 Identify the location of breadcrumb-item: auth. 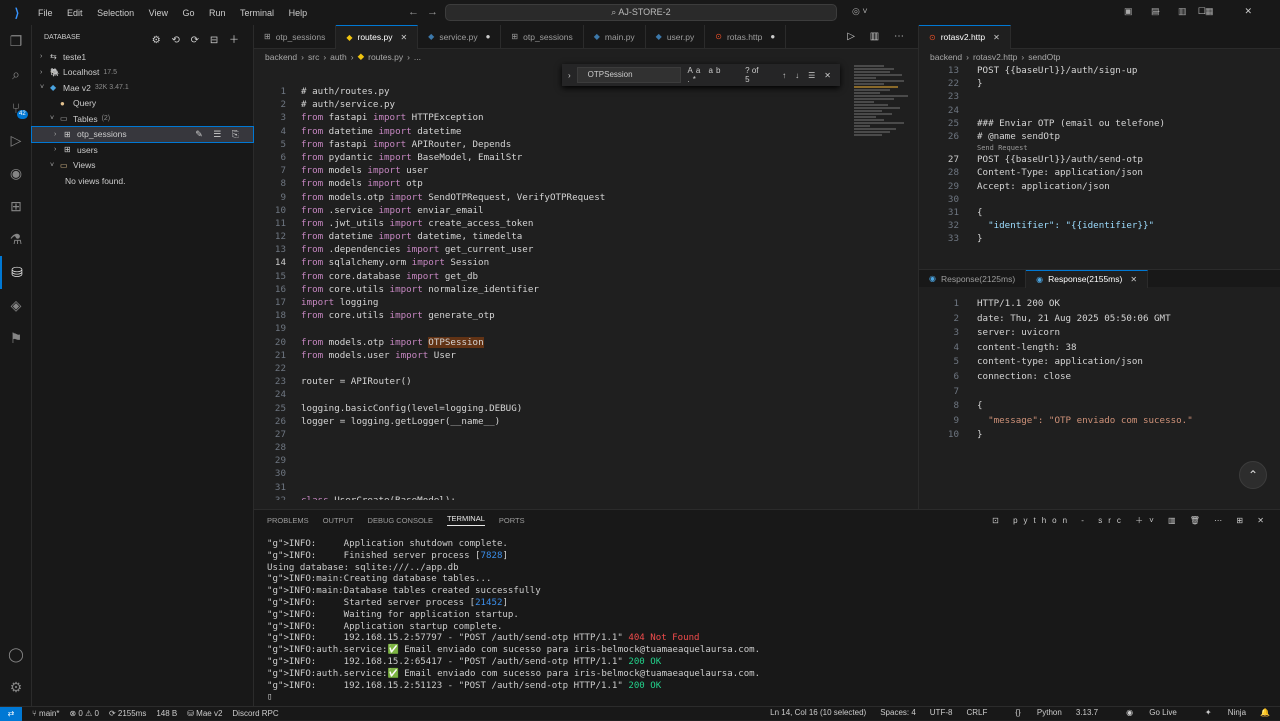
(338, 57).